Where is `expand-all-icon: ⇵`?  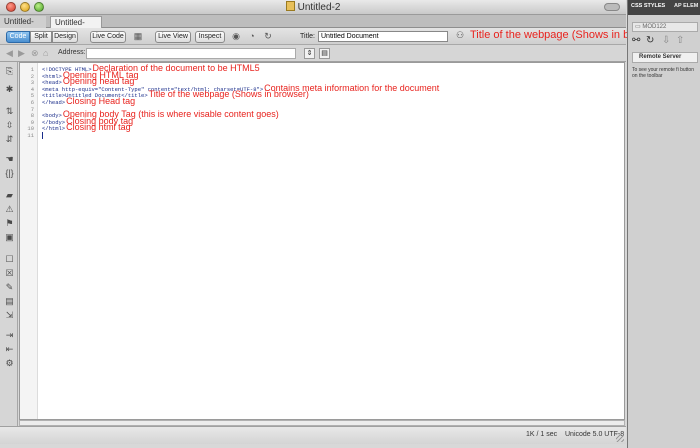
expand-all-icon: ⇵ is located at coordinates (9, 139).